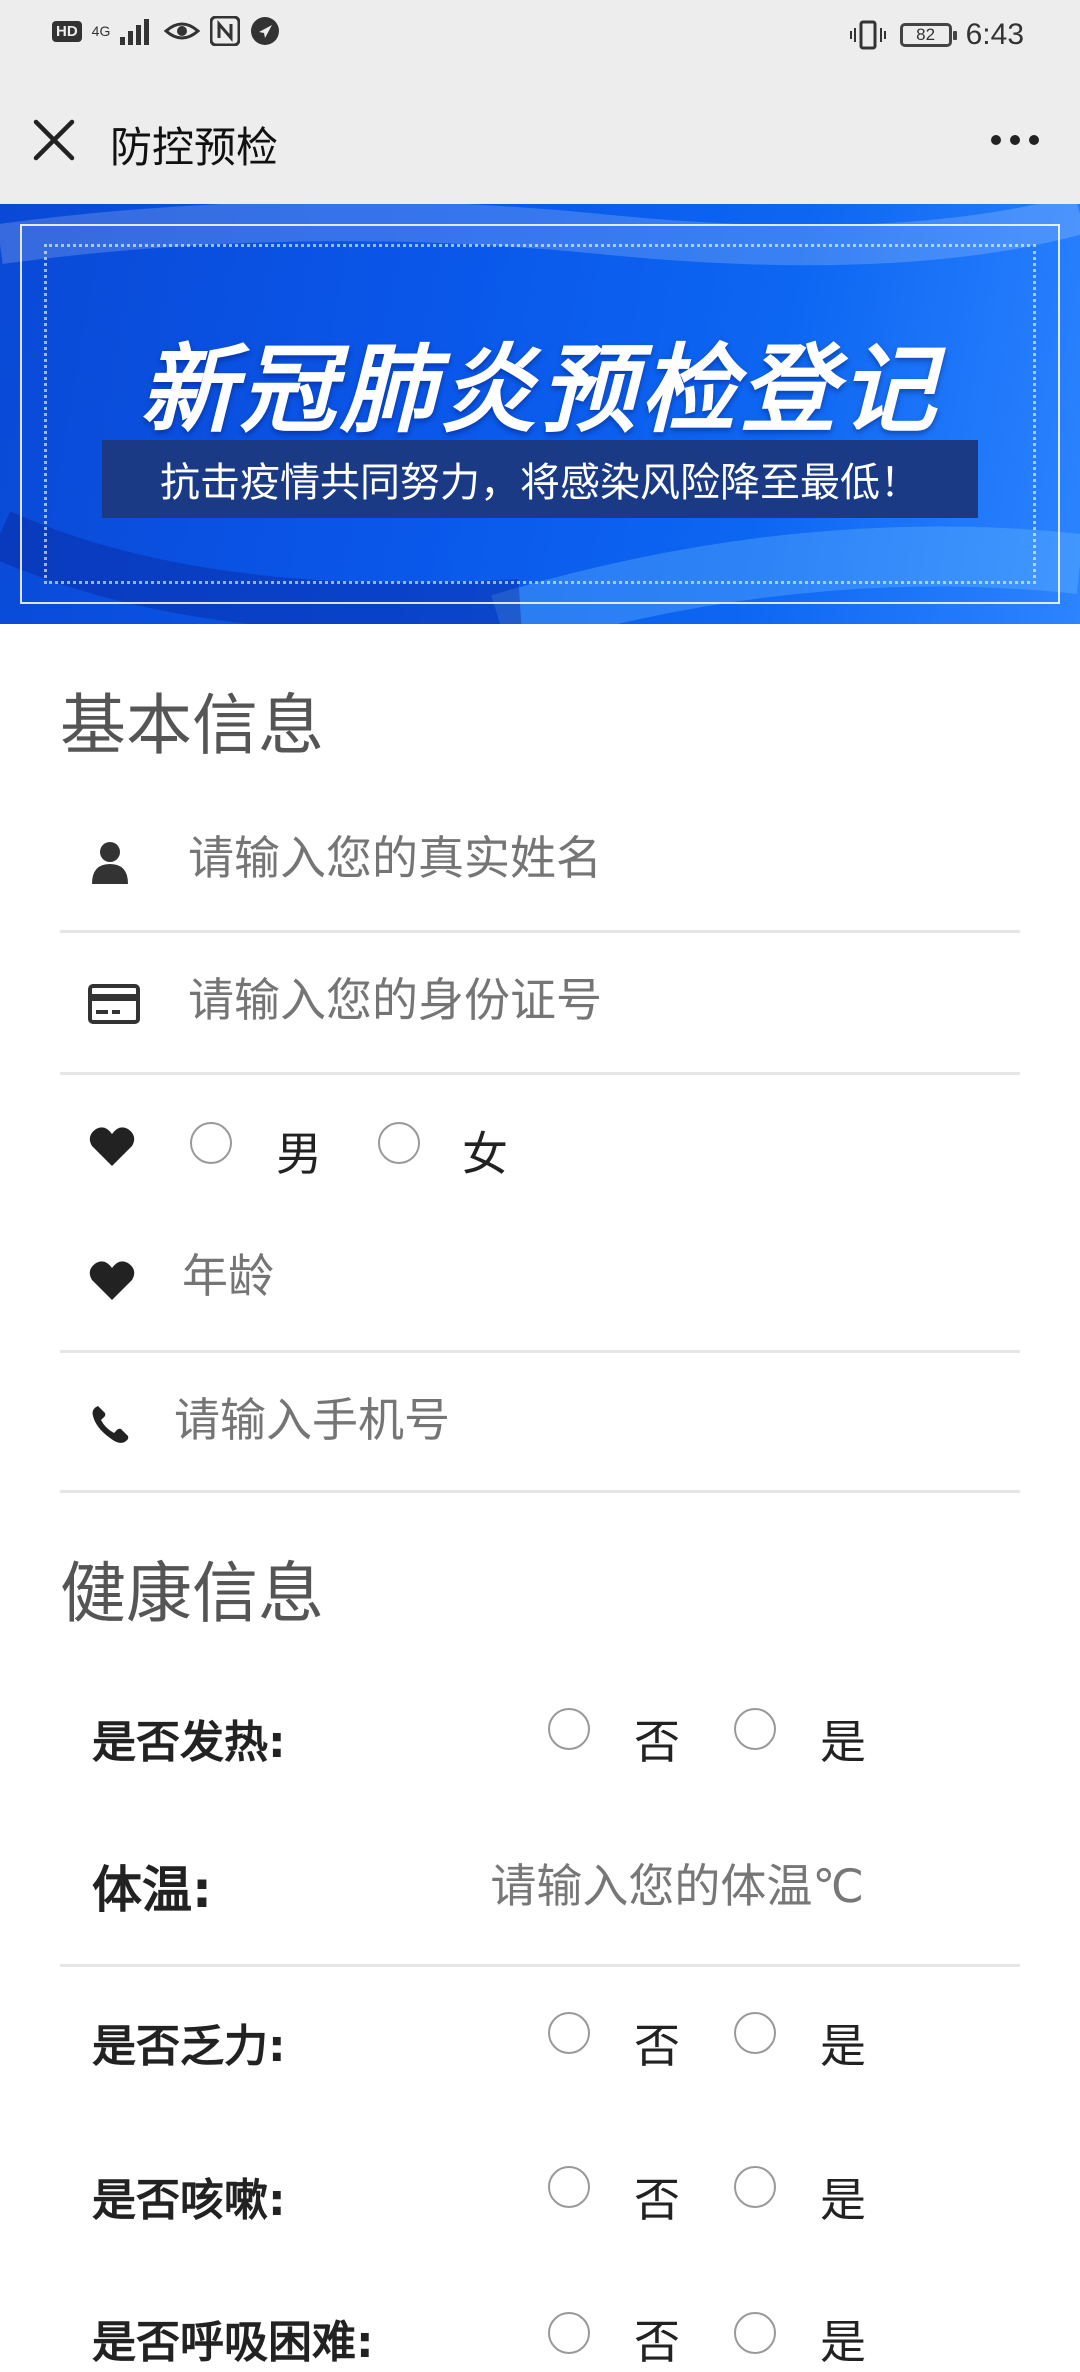 The image size is (1080, 2372). I want to click on breathing-yes-radio, so click(755, 2333).